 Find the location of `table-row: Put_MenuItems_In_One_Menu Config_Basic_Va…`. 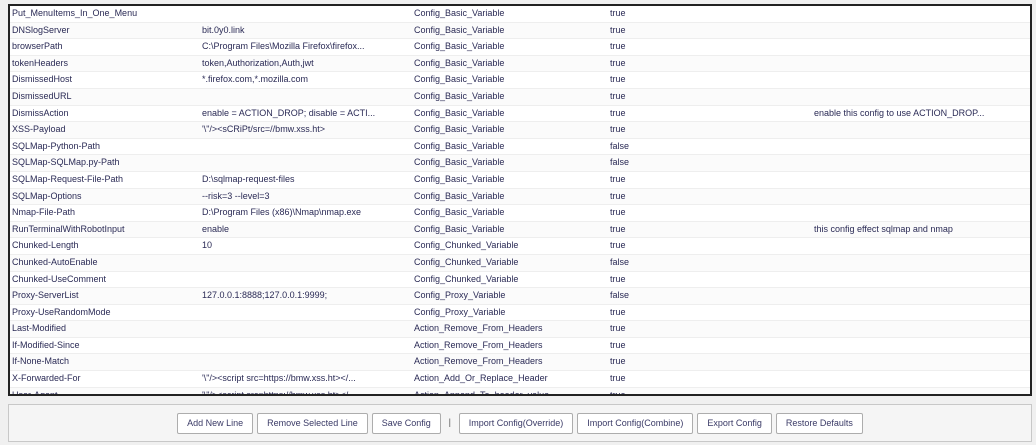

table-row: Put_MenuItems_In_One_Menu Config_Basic_Va… is located at coordinates (520, 14).